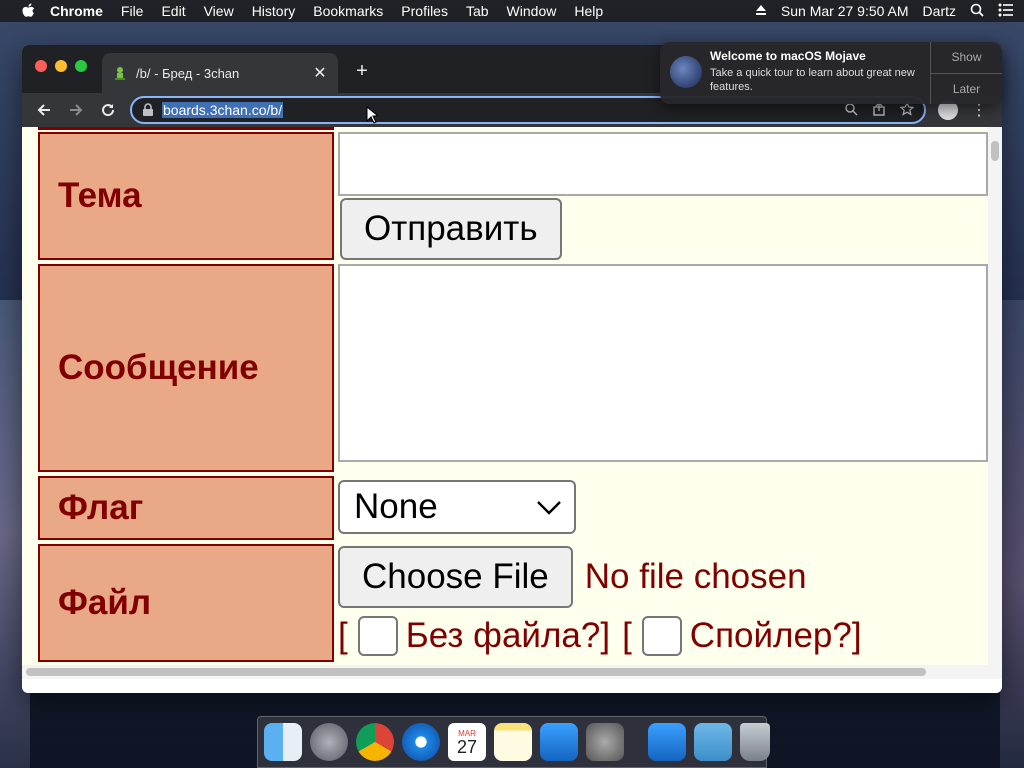 Image resolution: width=1024 pixels, height=768 pixels. What do you see at coordinates (775, 635) in the screenshot?
I see `spoiler-option-label: Спойлер?]` at bounding box center [775, 635].